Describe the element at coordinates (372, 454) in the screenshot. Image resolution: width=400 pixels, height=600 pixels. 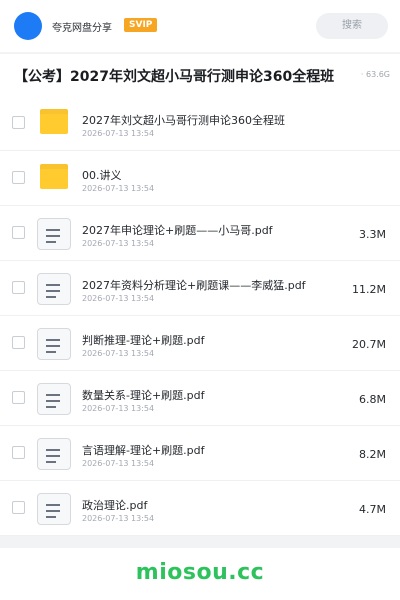
I see `file-size: 8.2M` at that location.